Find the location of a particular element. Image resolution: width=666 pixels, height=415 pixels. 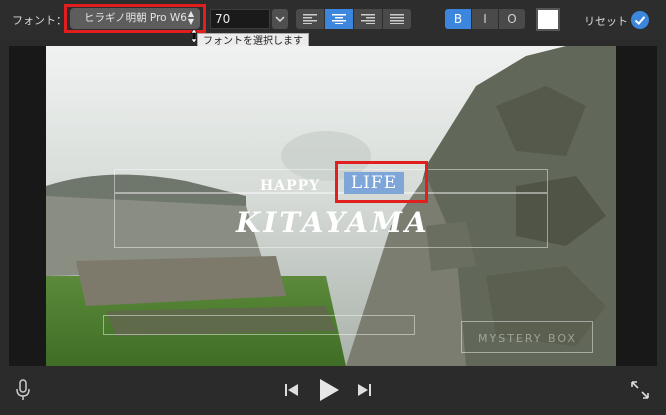

checkmark-icon is located at coordinates (640, 20).